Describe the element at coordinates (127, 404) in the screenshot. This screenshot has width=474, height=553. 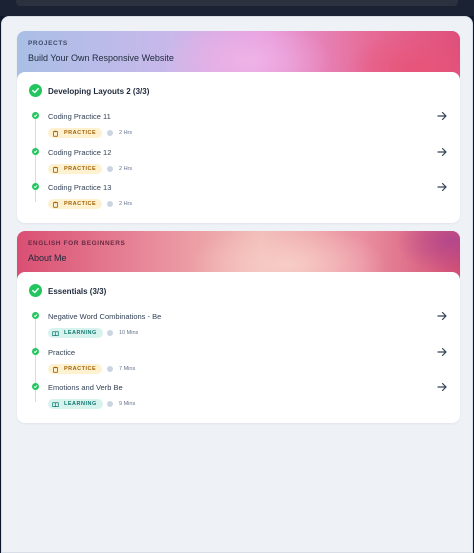
I see `lesson-duration: 9 Mins` at that location.